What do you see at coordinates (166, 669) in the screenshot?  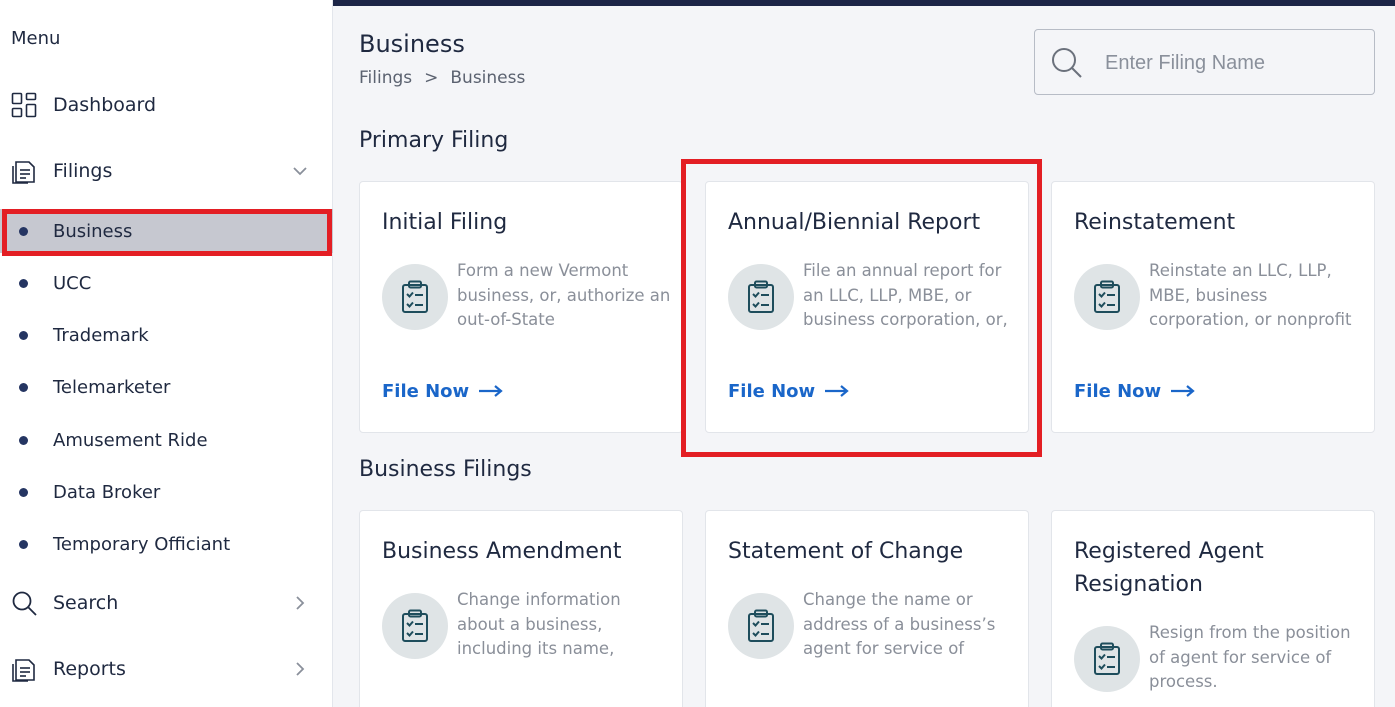 I see `sidebar-item-reports: Reports` at bounding box center [166, 669].